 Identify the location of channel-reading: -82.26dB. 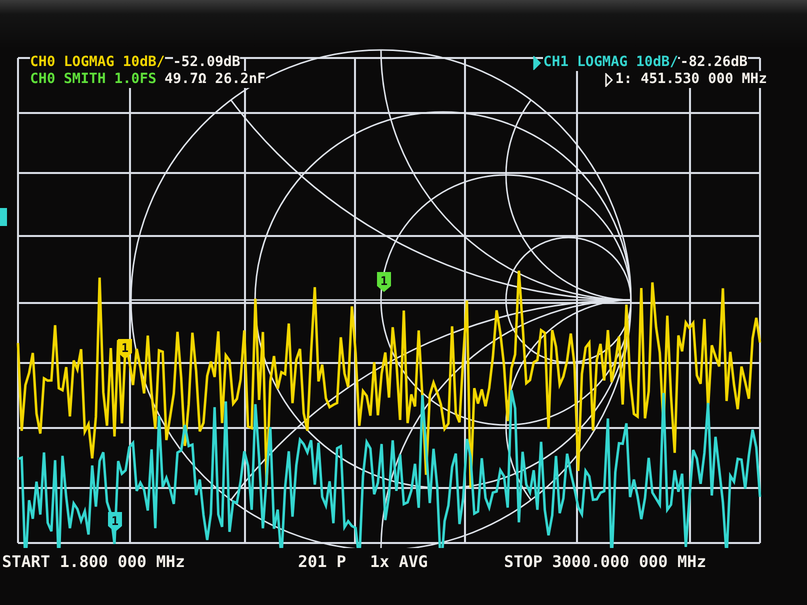
(714, 62).